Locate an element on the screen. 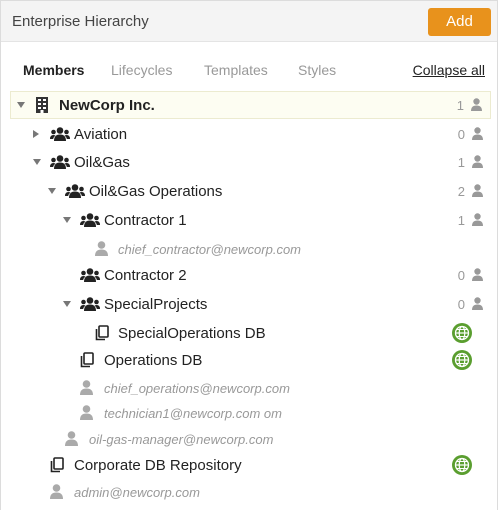 Image resolution: width=500 pixels, height=510 pixels. member-count: 2 is located at coordinates (461, 191).